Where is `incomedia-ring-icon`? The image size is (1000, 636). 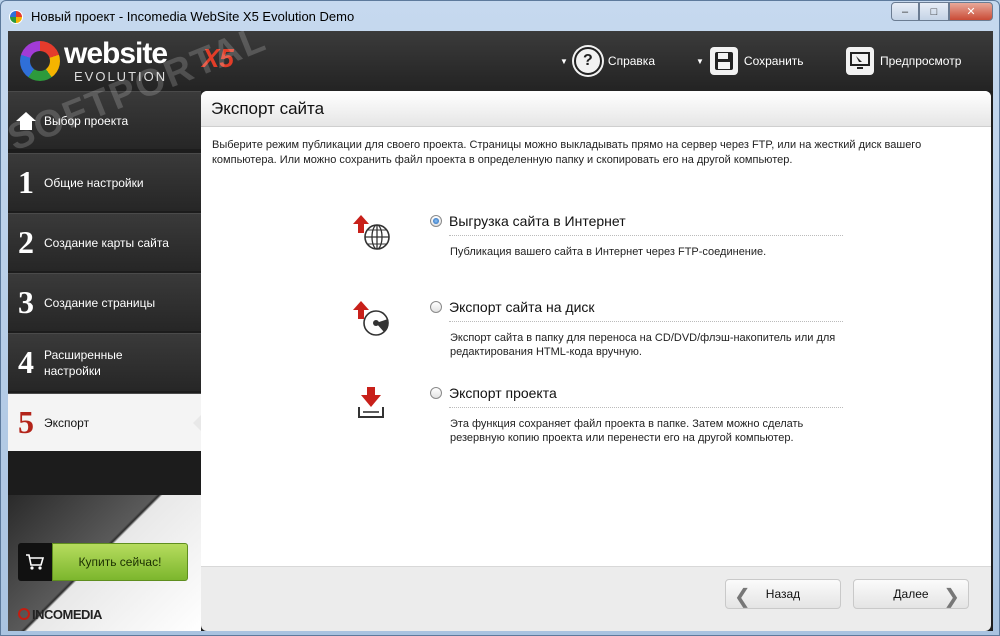
incomedia-ring-icon is located at coordinates (24, 614).